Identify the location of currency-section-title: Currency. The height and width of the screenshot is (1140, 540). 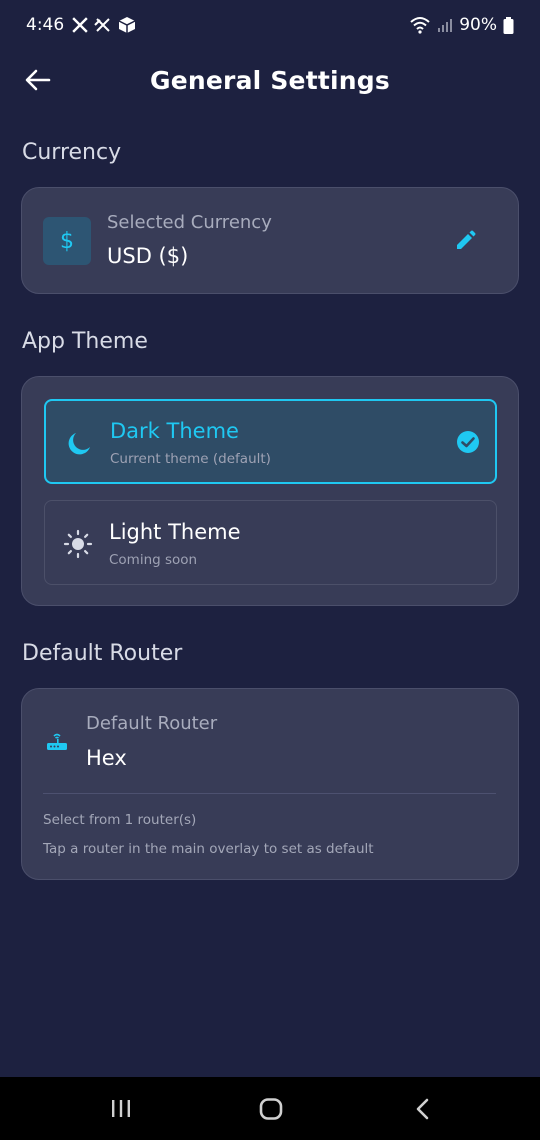
(72, 152).